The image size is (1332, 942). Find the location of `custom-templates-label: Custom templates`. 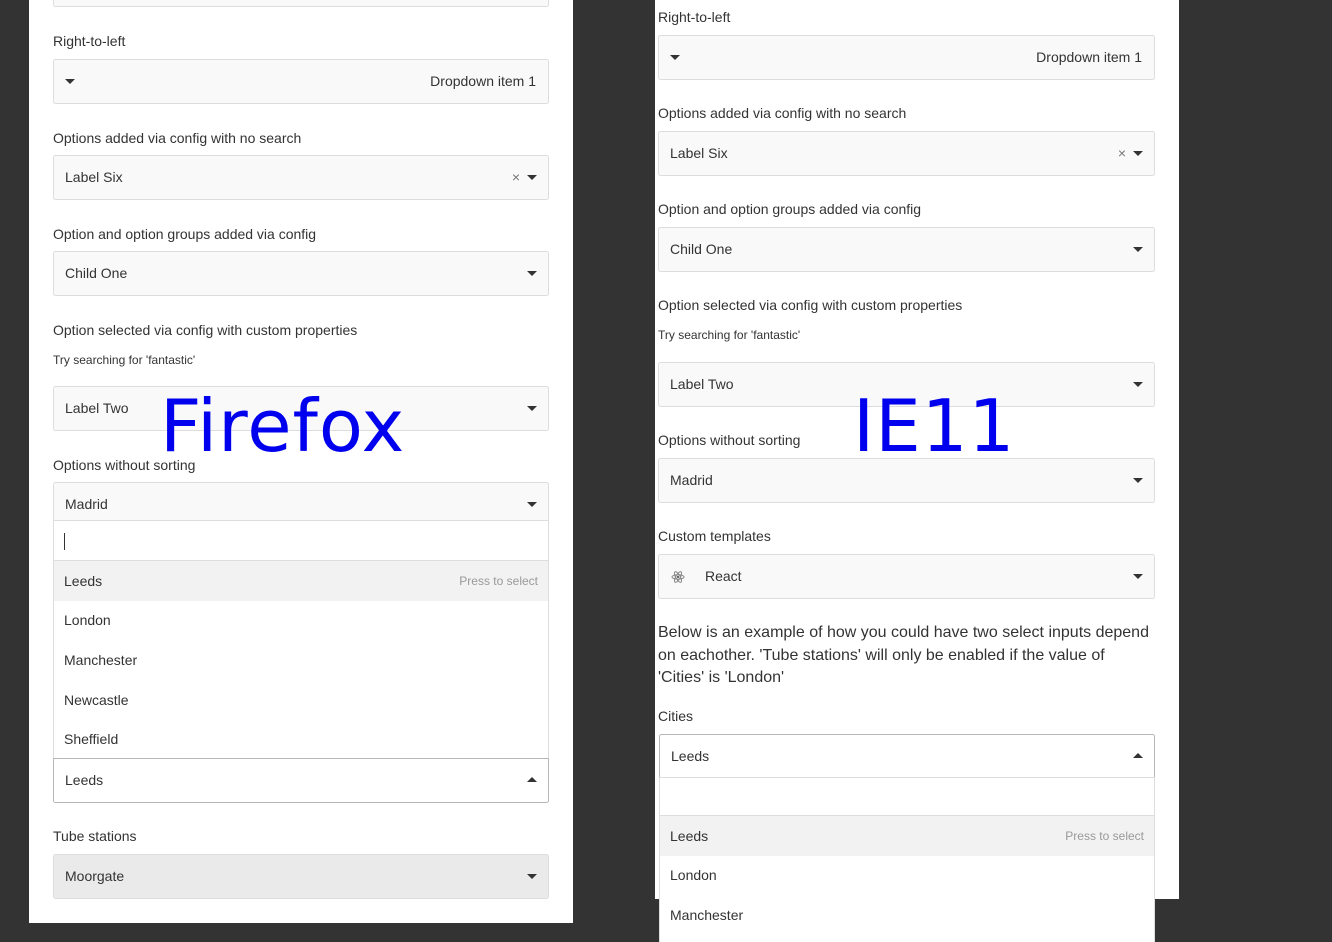

custom-templates-label: Custom templates is located at coordinates (714, 536).